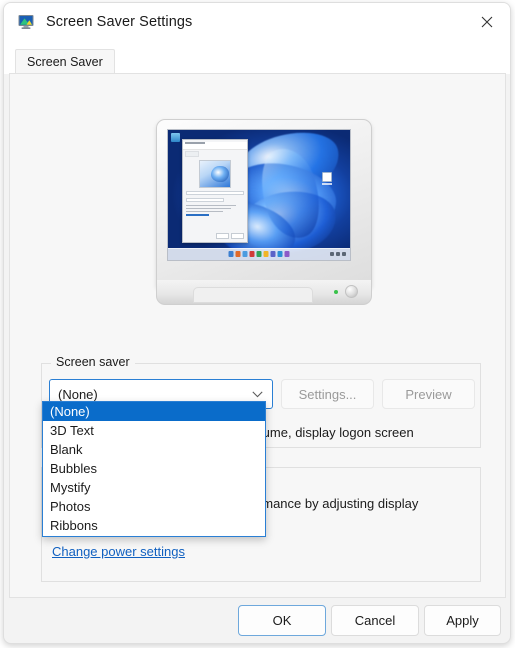 The width and height of the screenshot is (515, 648). What do you see at coordinates (73, 468) in the screenshot?
I see `dropdown-option-label: Bubbles` at bounding box center [73, 468].